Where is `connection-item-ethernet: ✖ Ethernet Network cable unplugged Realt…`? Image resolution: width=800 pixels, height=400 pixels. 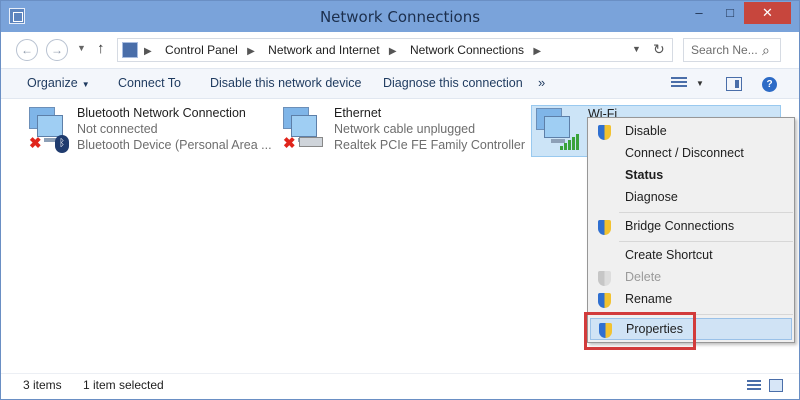 connection-item-ethernet: ✖ Ethernet Network cable unplugged Realt… is located at coordinates (402, 131).